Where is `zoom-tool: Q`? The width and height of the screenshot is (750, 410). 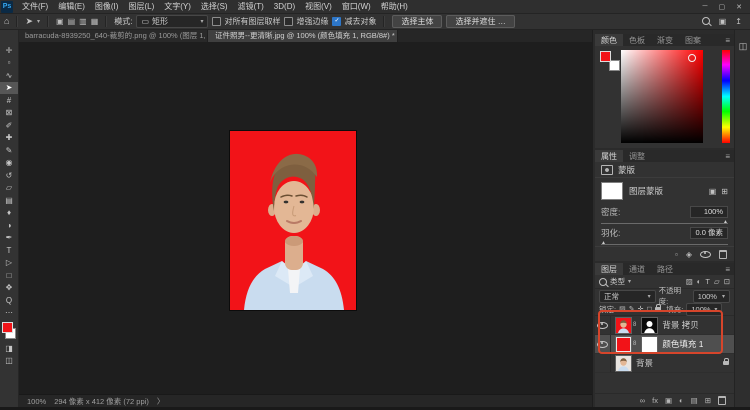 zoom-tool: Q is located at coordinates (9, 300).